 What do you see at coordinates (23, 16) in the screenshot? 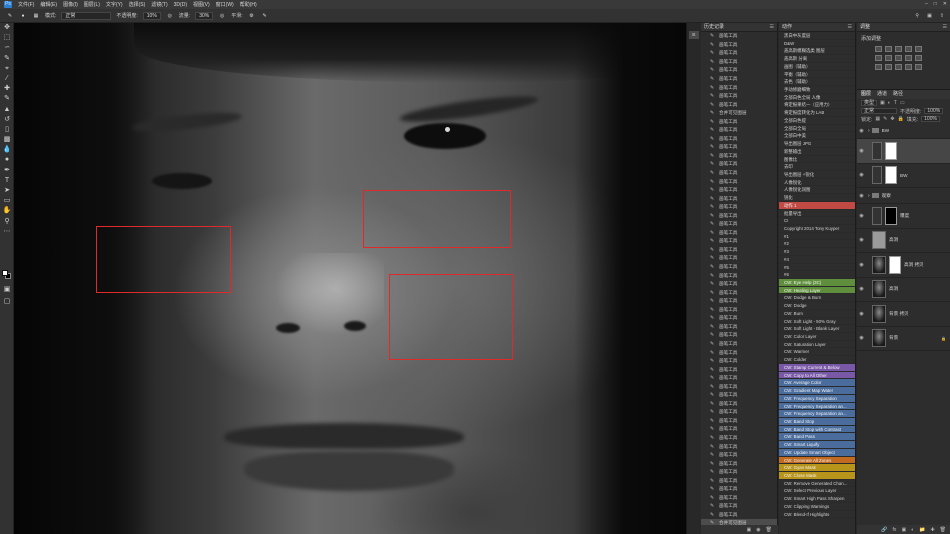
I see `brush-preset-icon: ●` at bounding box center [23, 16].